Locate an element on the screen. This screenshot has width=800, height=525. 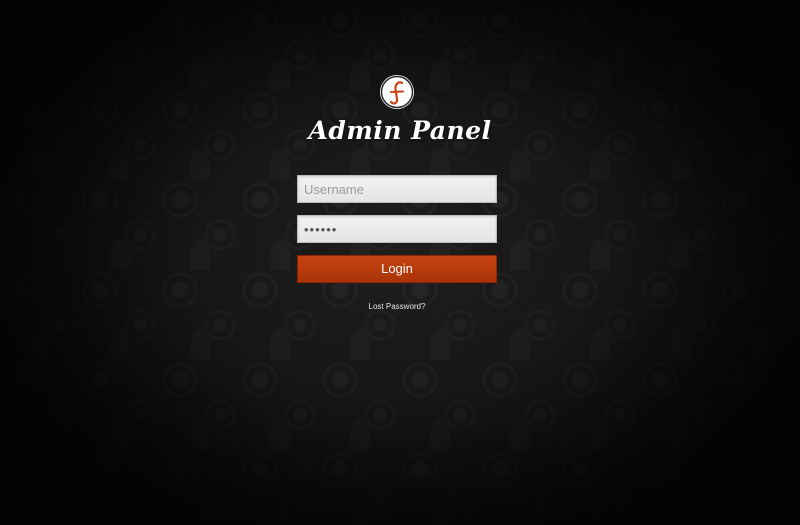
f-logo-icon is located at coordinates (397, 92).